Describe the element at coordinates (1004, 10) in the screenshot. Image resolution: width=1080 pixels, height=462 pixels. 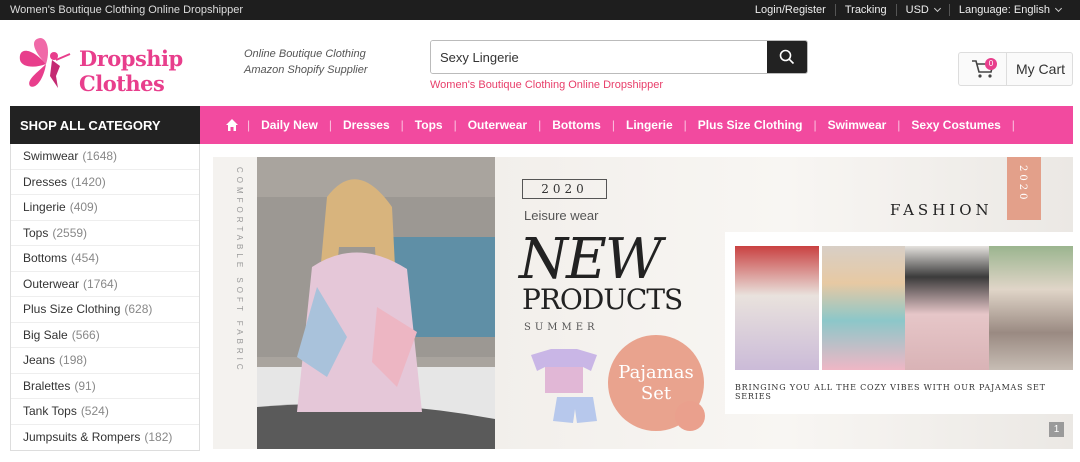
I see `language-label: Language: English` at that location.